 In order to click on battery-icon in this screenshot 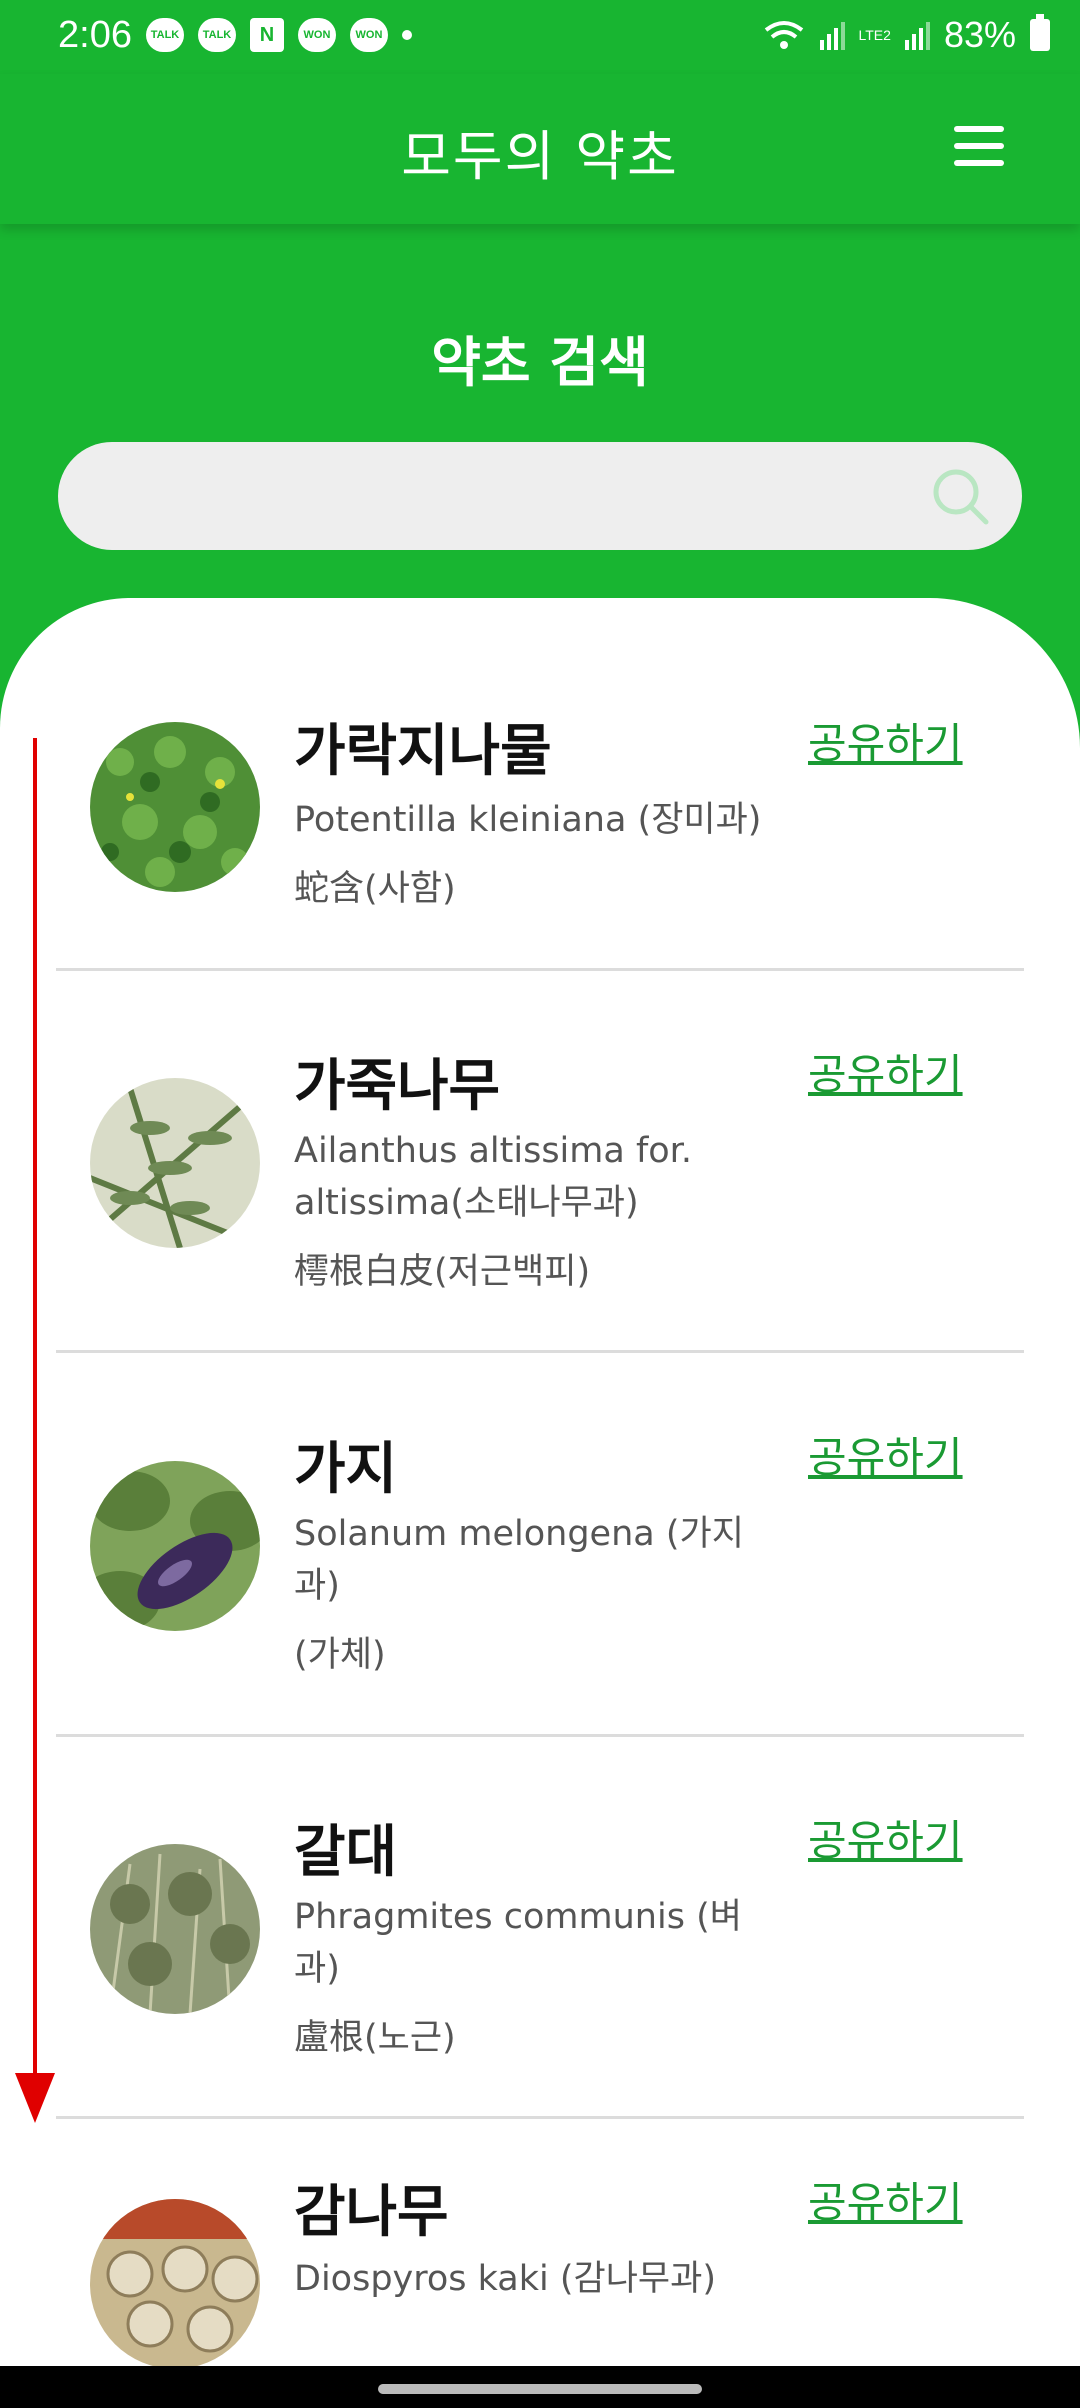, I will do `click(1040, 32)`.